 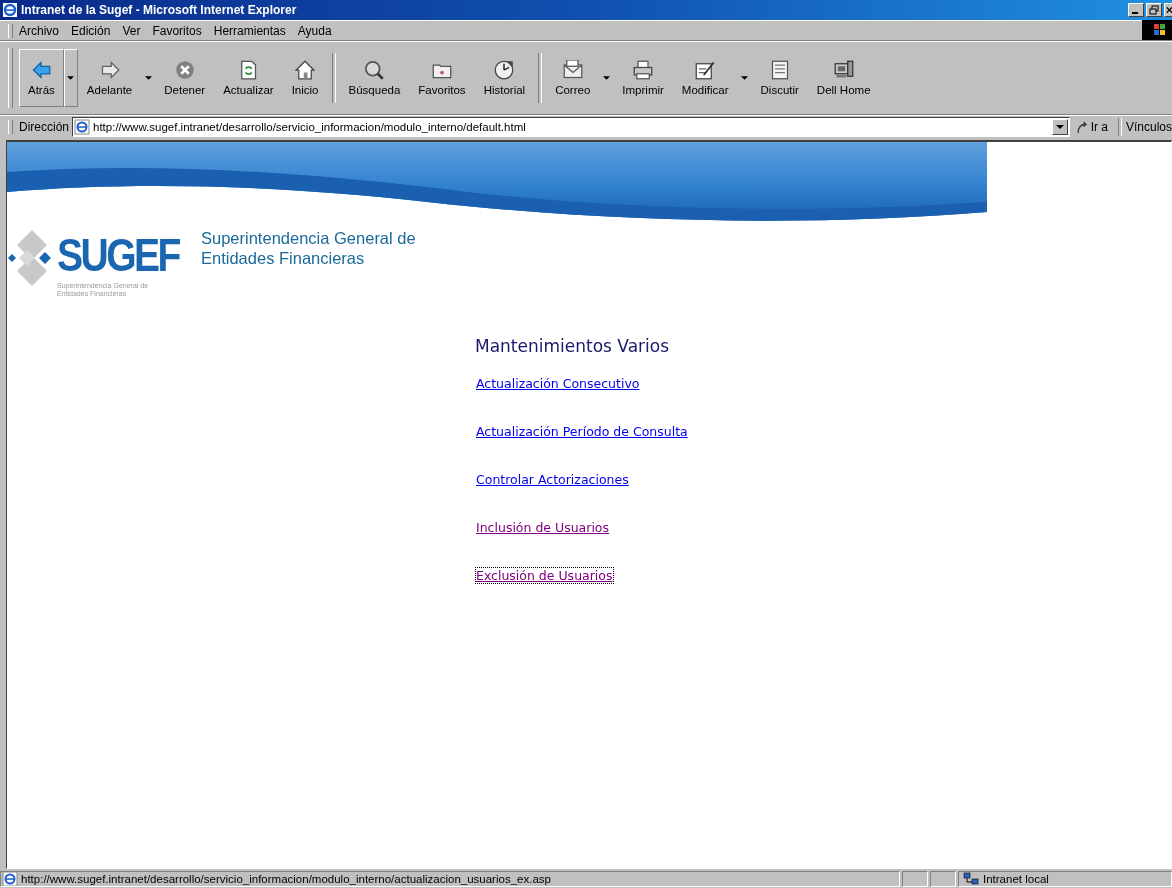 What do you see at coordinates (305, 70) in the screenshot?
I see `home-icon` at bounding box center [305, 70].